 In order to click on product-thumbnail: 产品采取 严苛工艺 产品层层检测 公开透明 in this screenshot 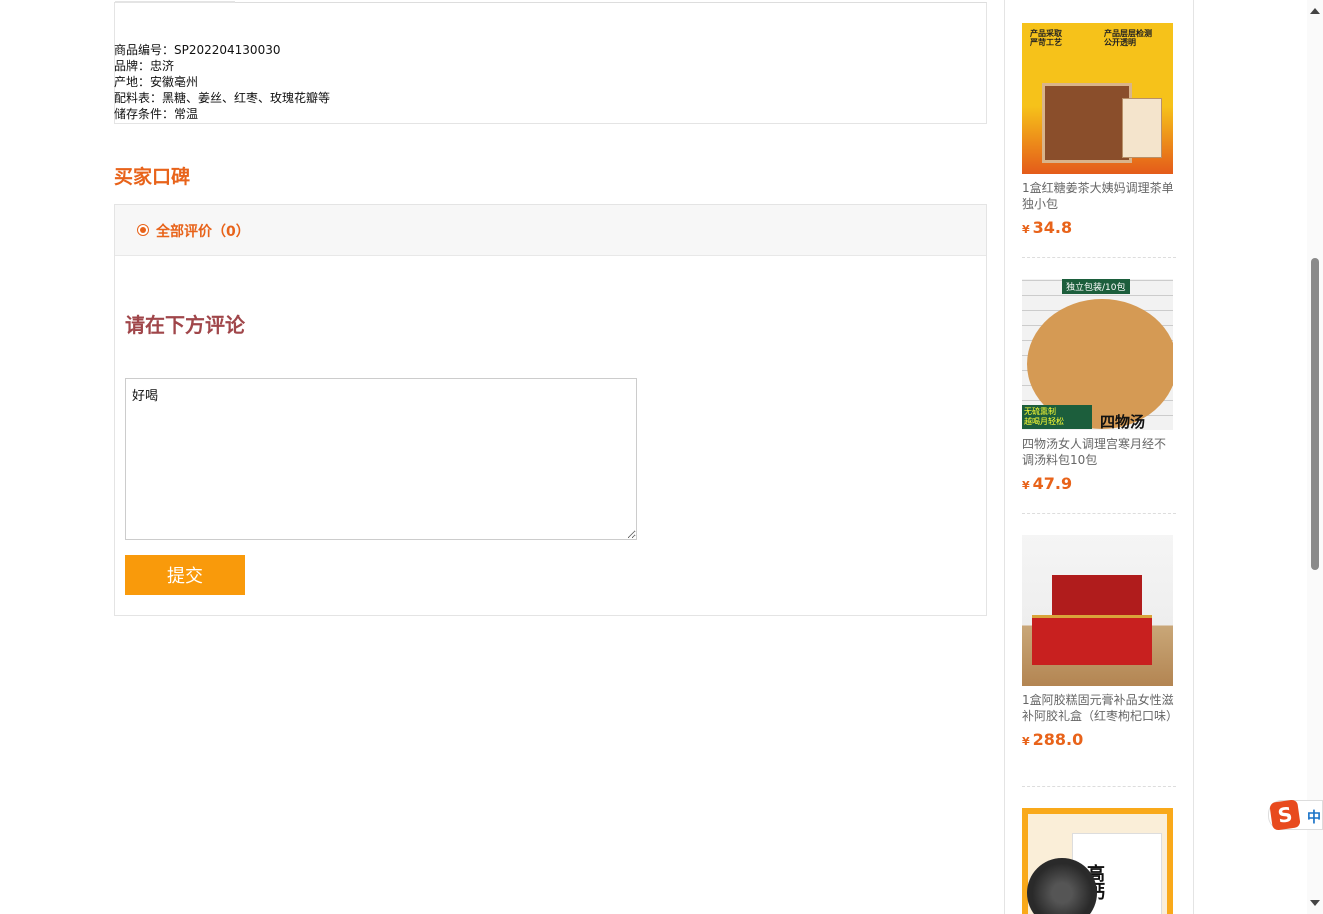, I will do `click(1097, 98)`.